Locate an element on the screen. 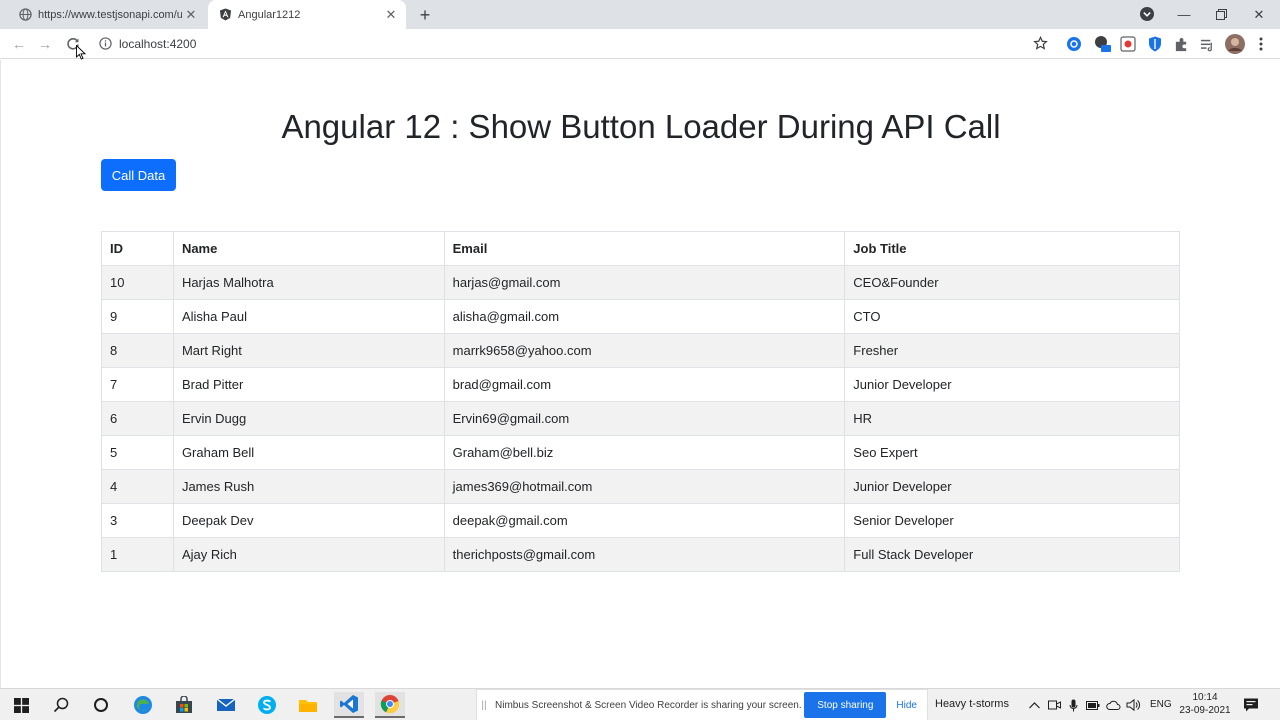 This screenshot has width=1280, height=720. tab-title: https://www.testjsonapi.com/use is located at coordinates (110, 14).